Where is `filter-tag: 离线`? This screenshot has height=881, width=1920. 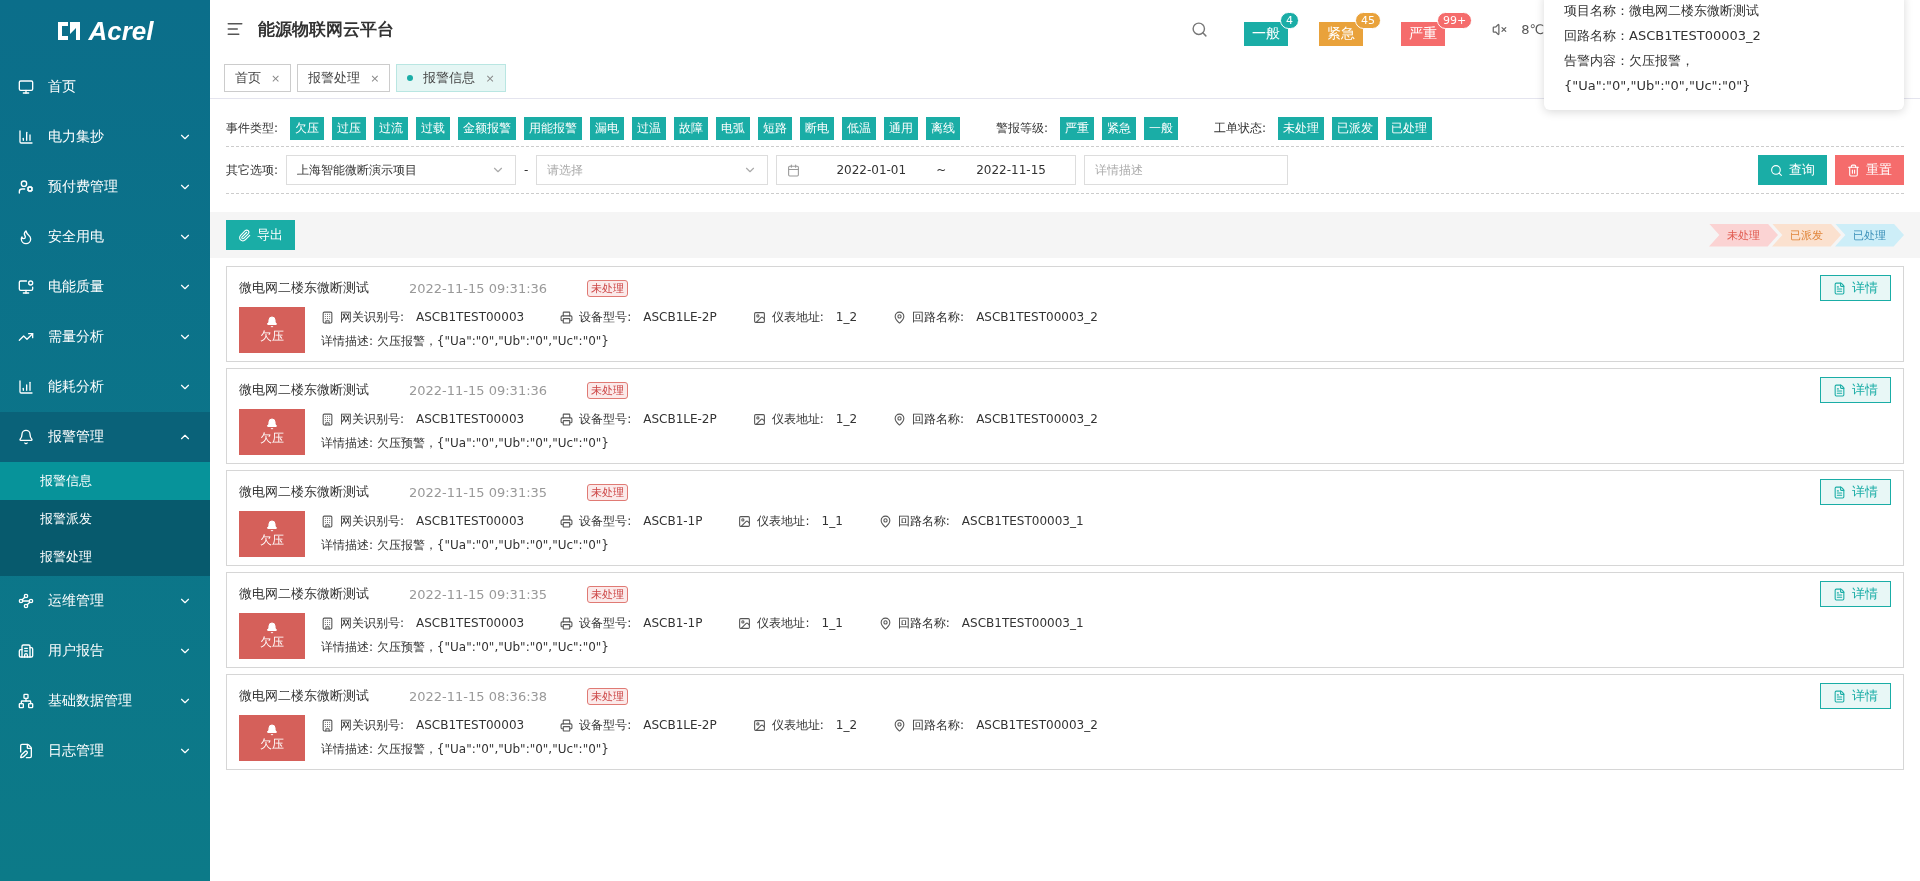 filter-tag: 离线 is located at coordinates (943, 128).